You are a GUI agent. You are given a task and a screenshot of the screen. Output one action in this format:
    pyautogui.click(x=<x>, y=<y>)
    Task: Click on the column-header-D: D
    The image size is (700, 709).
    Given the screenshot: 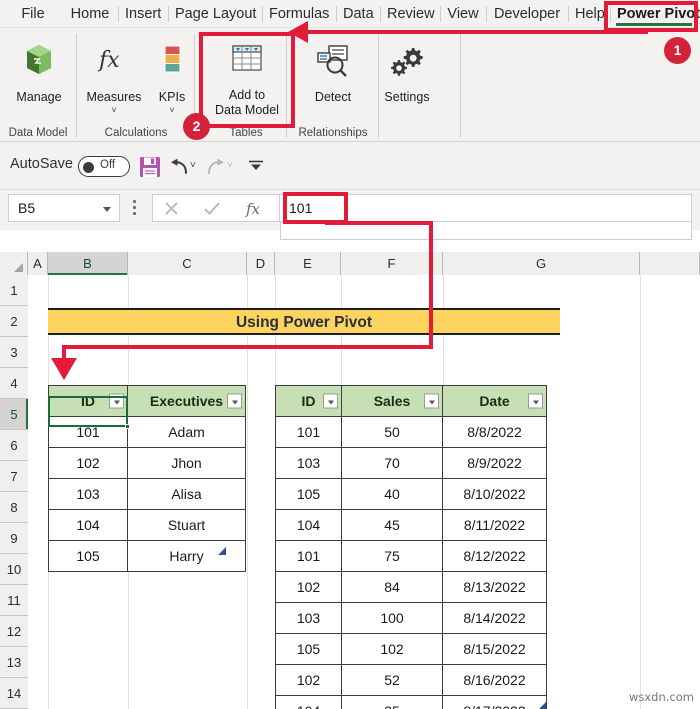 What is the action you would take?
    pyautogui.click(x=261, y=263)
    